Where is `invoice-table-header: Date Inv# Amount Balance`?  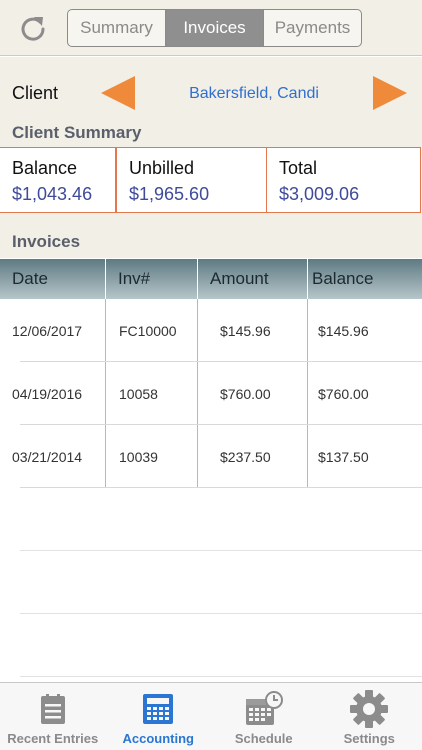 invoice-table-header: Date Inv# Amount Balance is located at coordinates (211, 279).